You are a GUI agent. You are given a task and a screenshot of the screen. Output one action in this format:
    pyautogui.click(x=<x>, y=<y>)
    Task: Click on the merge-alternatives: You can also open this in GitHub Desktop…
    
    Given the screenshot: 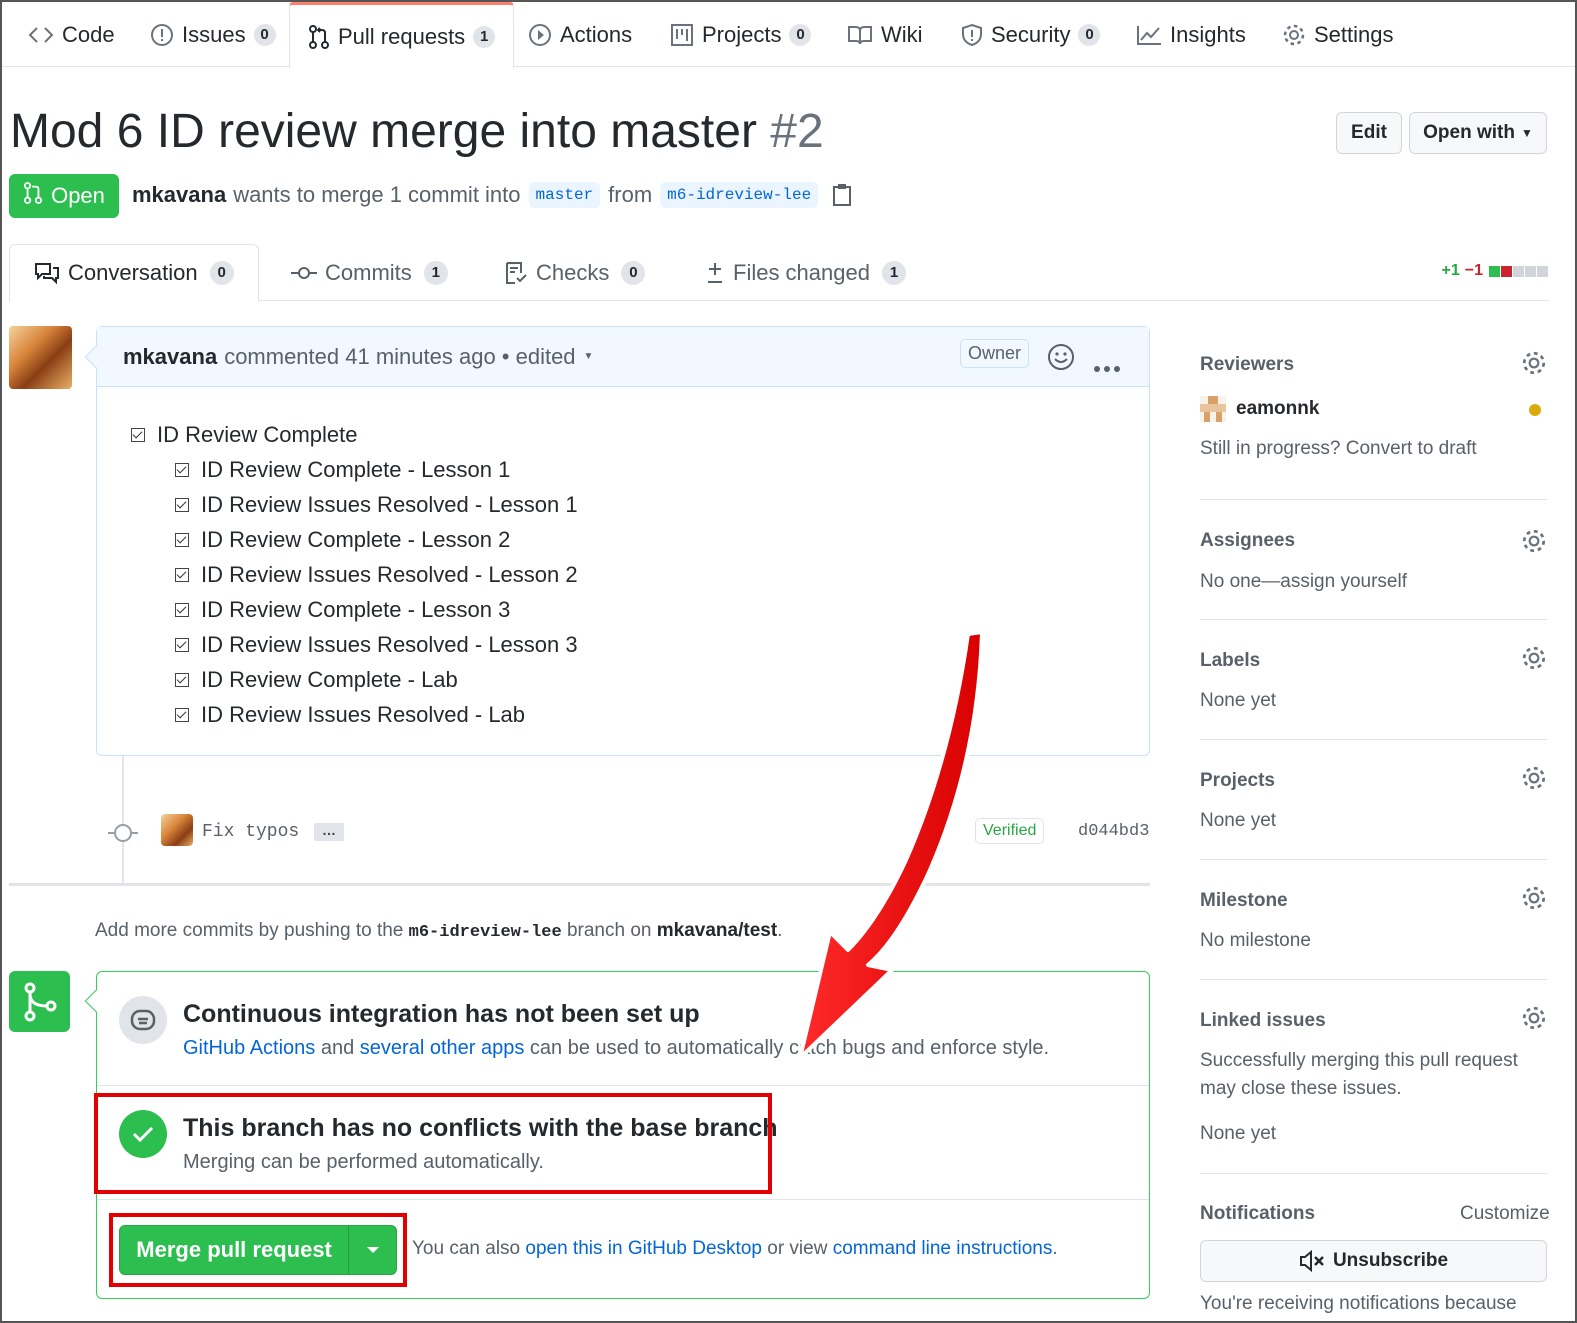 What is the action you would take?
    pyautogui.click(x=735, y=1249)
    